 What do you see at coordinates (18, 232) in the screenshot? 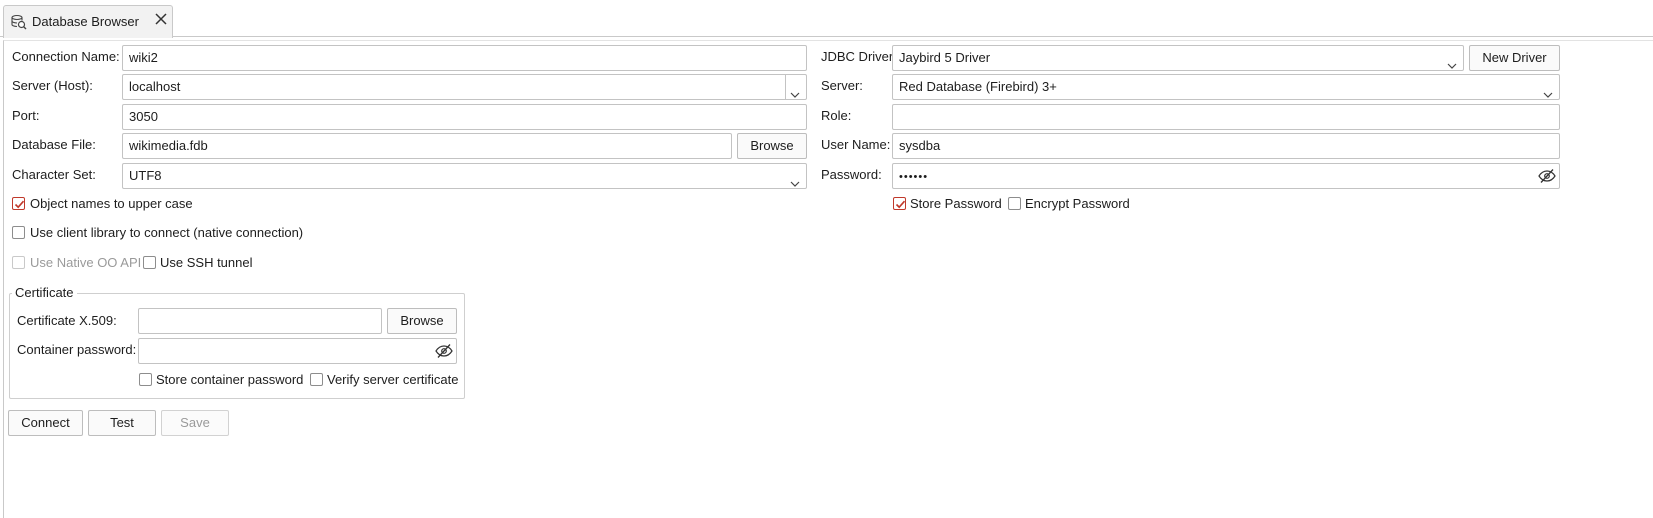
I see `native-connection-checkbox` at bounding box center [18, 232].